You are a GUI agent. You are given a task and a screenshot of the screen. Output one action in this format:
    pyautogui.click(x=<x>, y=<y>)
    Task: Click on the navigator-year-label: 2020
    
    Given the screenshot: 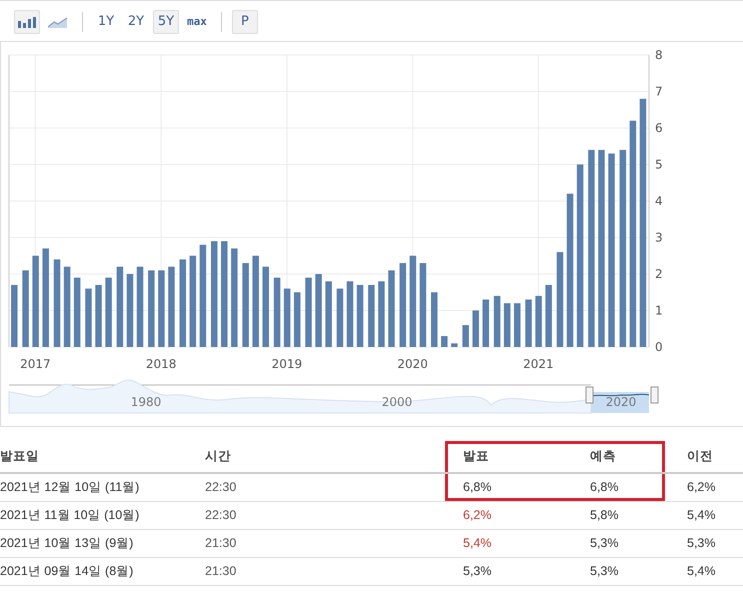 What is the action you would take?
    pyautogui.click(x=621, y=402)
    